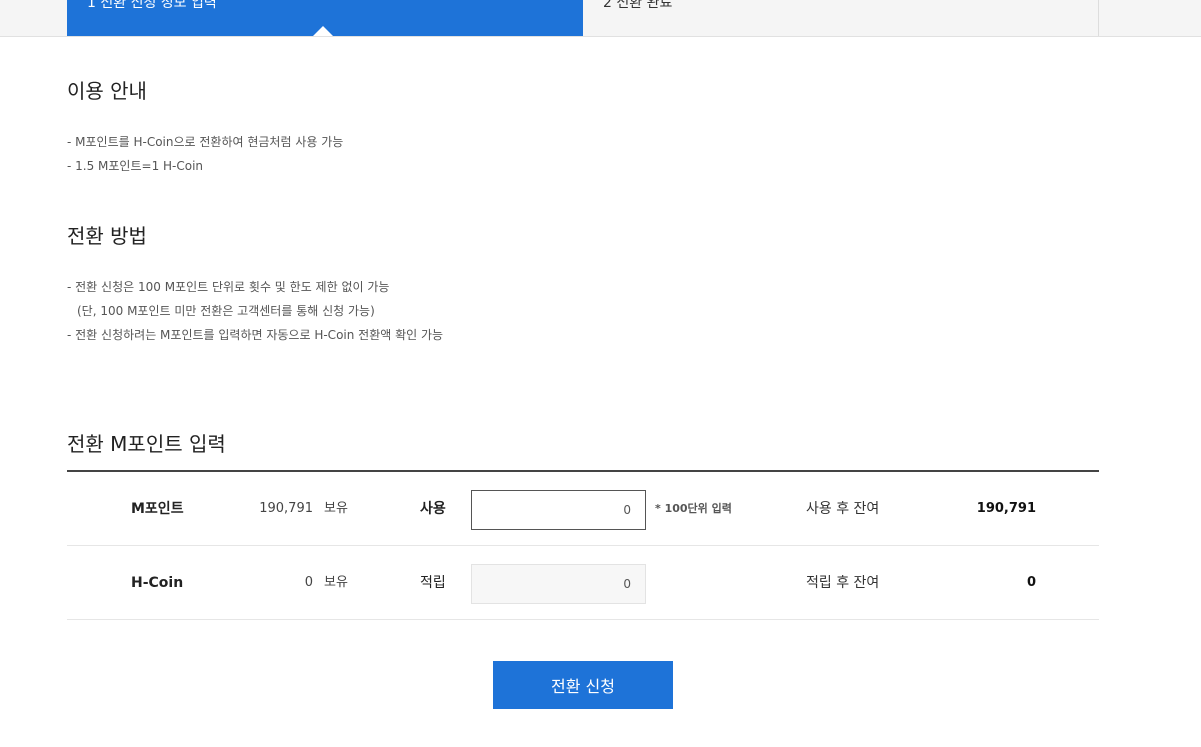 The height and width of the screenshot is (747, 1201). What do you see at coordinates (558, 510) in the screenshot?
I see `mpoint-use-input` at bounding box center [558, 510].